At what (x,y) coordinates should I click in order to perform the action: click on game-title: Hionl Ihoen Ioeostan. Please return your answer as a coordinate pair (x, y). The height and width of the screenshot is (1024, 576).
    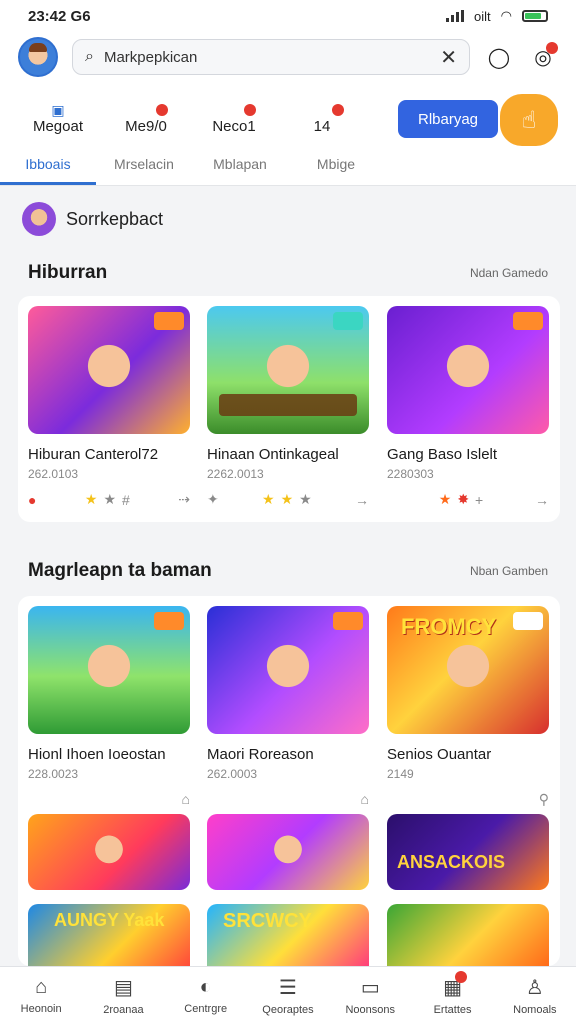
    Looking at the image, I should click on (97, 754).